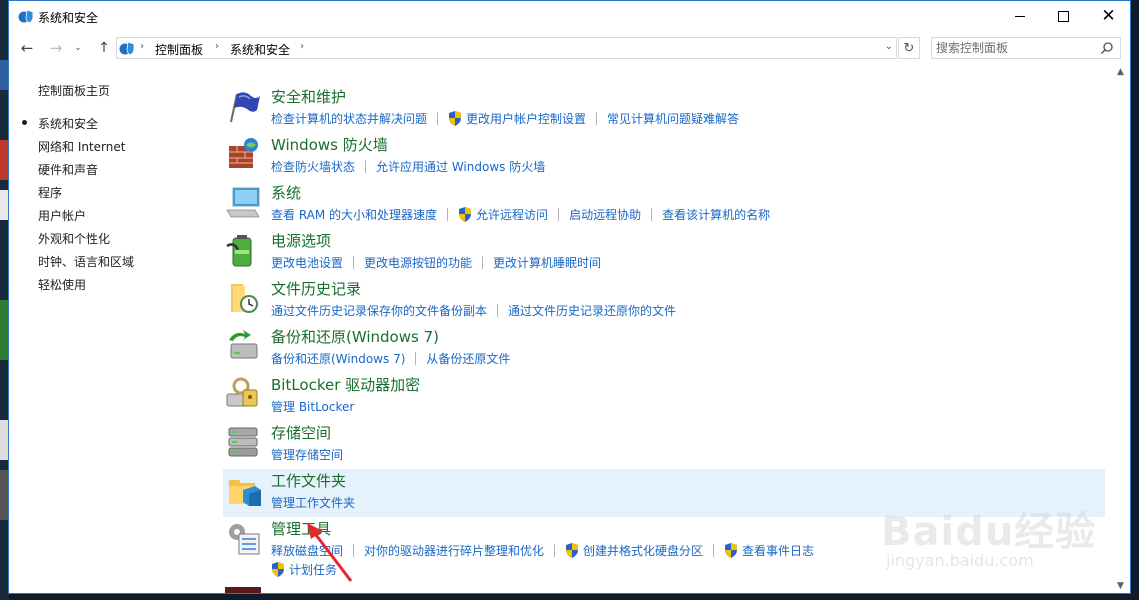  Describe the element at coordinates (313, 502) in the screenshot. I see `link-manage-work-folders: 管理工作文件夹` at that location.